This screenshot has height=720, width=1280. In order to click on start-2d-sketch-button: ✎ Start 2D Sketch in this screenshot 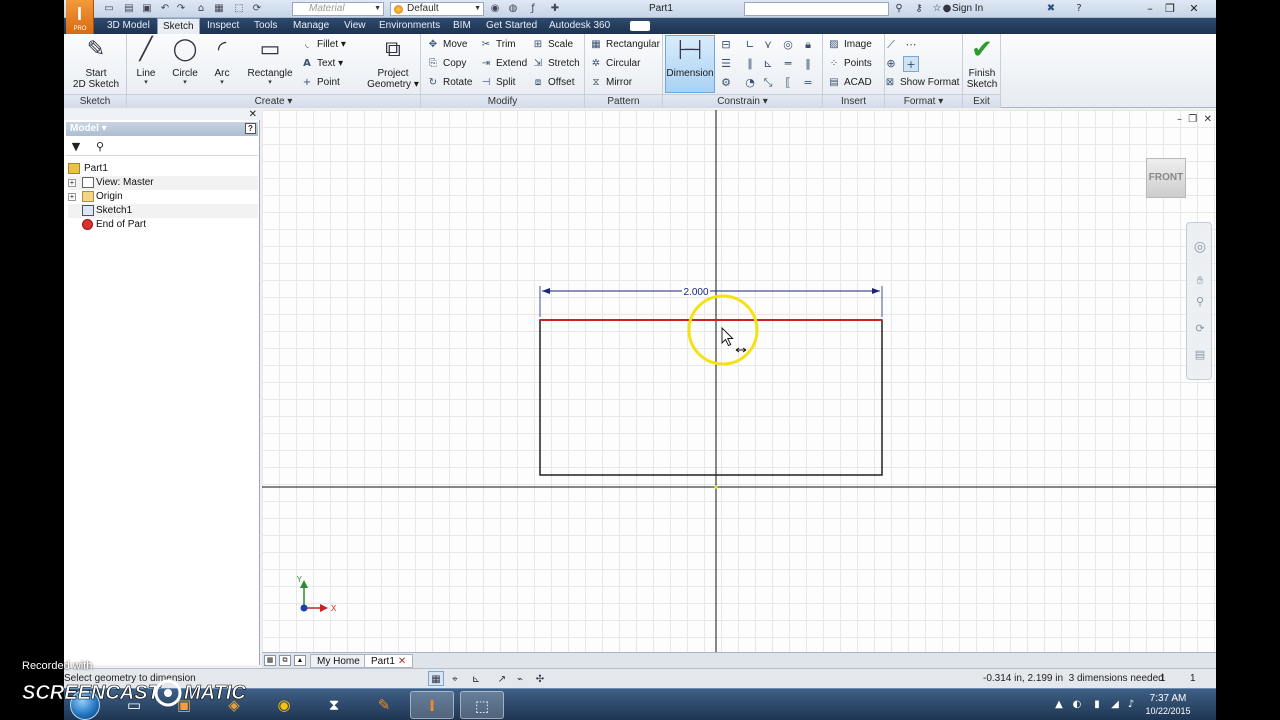, I will do `click(96, 63)`.